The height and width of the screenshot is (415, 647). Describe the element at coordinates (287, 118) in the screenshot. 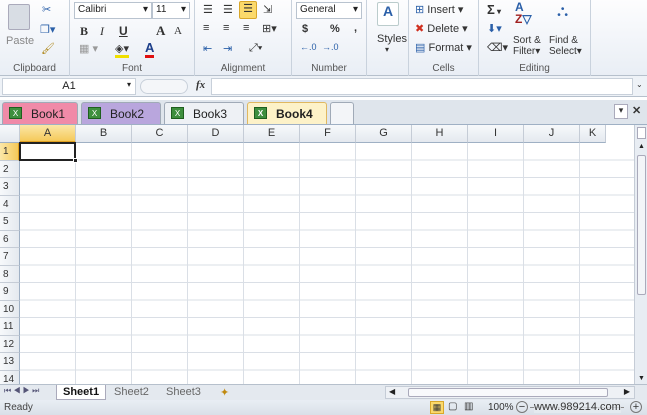

I see `workbook-tab-book4: XBook4 ×` at that location.